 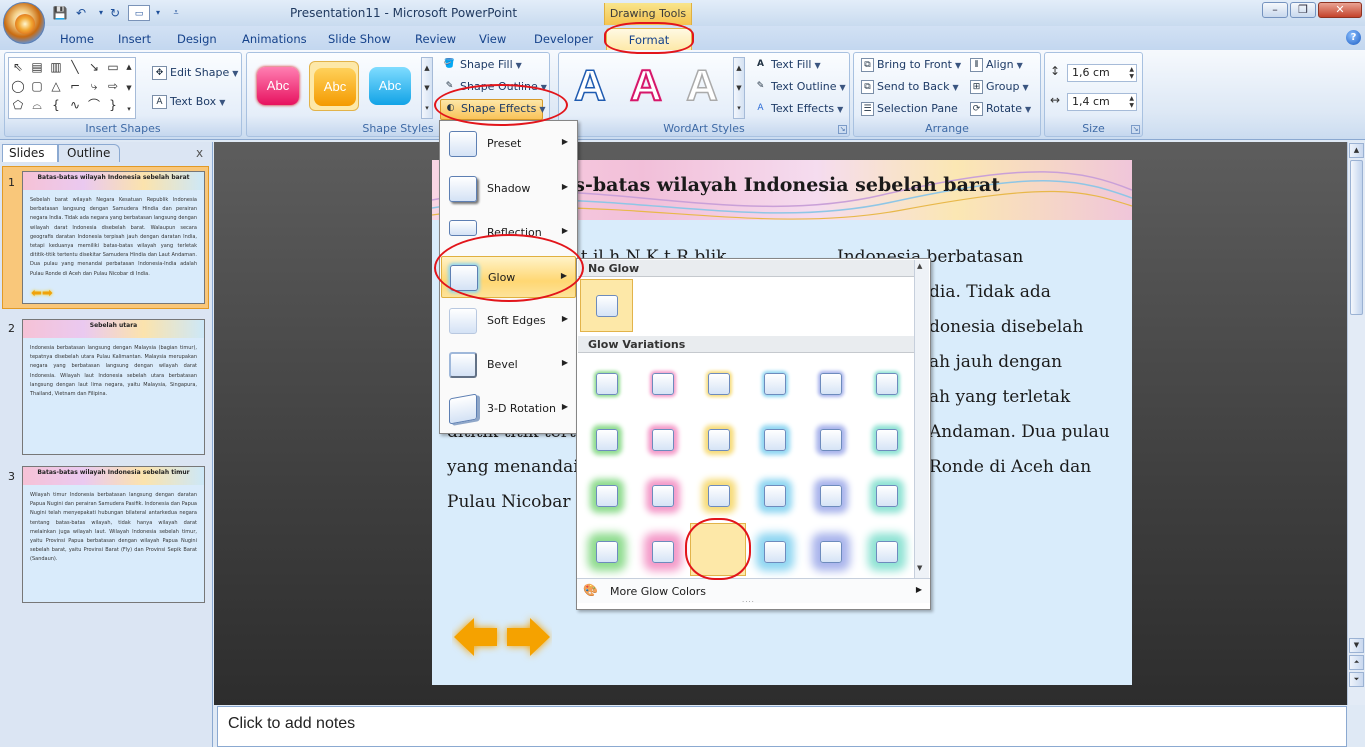 I want to click on style-swatch-orange-selected: Abc, so click(x=334, y=86).